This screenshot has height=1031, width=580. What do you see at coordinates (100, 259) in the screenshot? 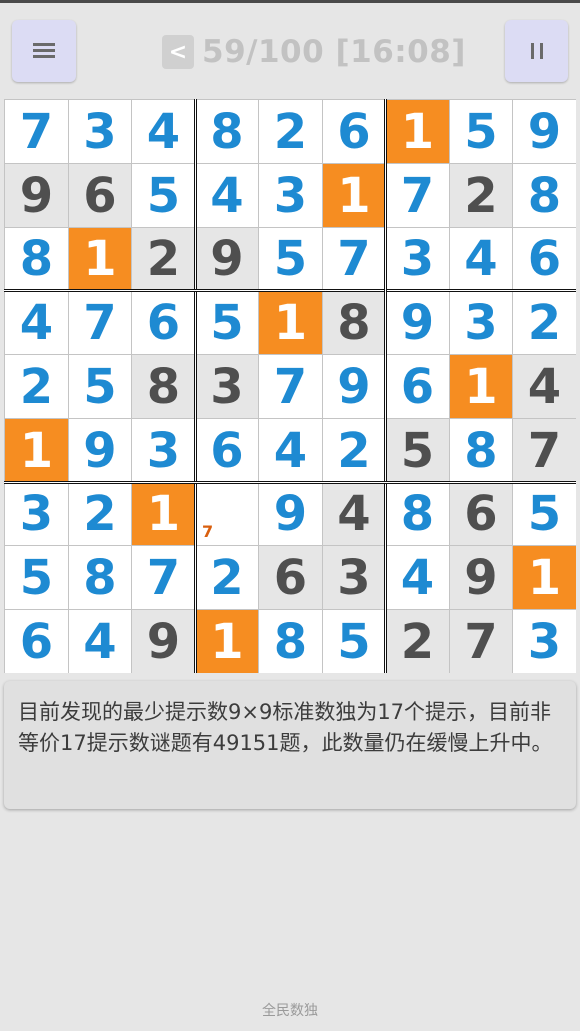
I see `cell-r3c2: 1` at bounding box center [100, 259].